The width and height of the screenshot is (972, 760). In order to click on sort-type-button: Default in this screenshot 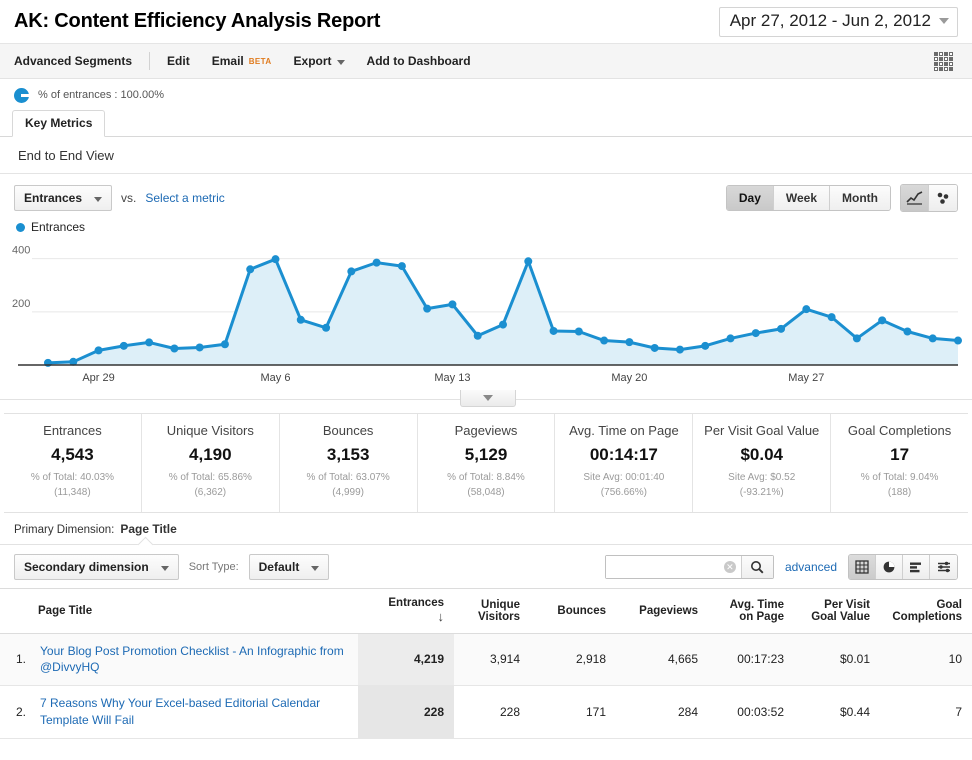, I will do `click(289, 567)`.